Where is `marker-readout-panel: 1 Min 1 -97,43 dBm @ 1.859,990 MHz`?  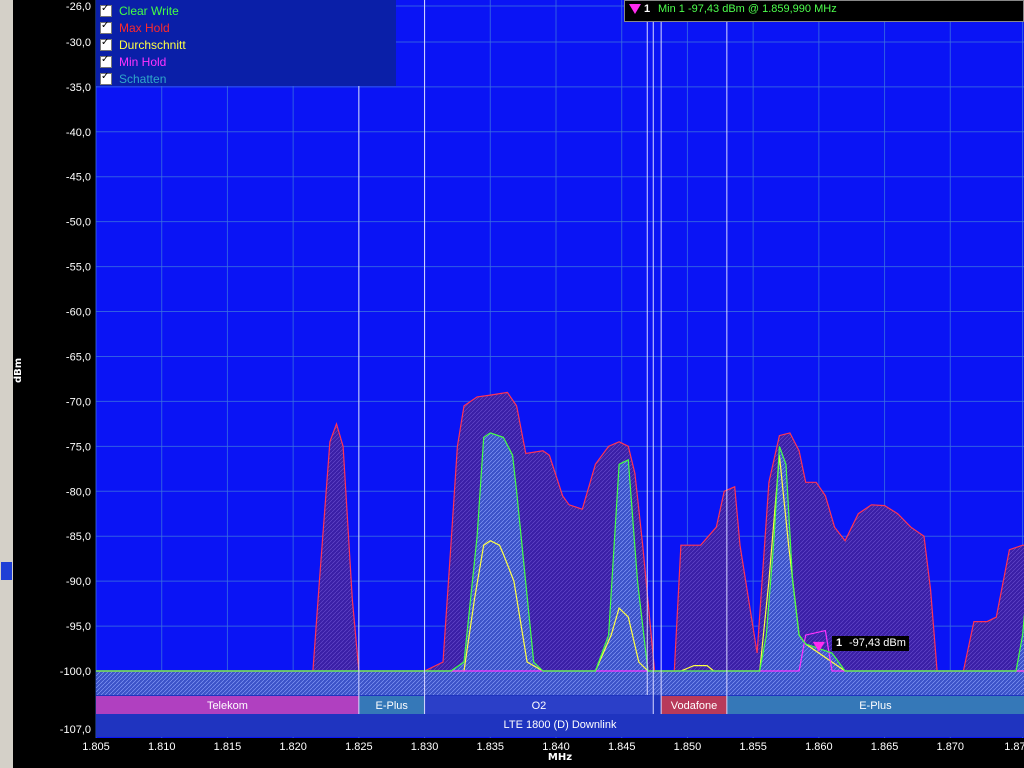
marker-readout-panel: 1 Min 1 -97,43 dBm @ 1.859,990 MHz is located at coordinates (824, 11).